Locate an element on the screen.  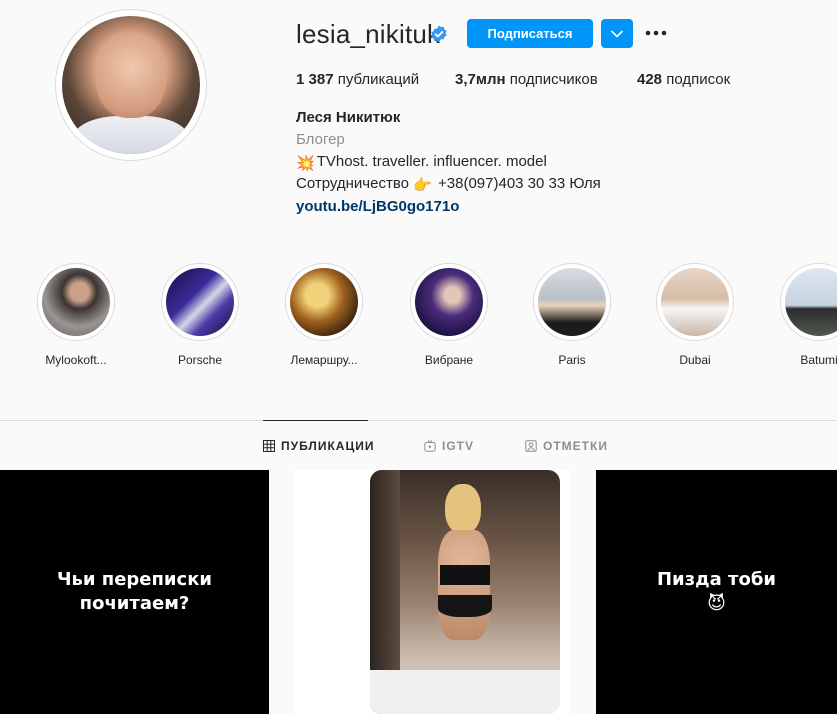
avatar-shirt is located at coordinates (131, 135).